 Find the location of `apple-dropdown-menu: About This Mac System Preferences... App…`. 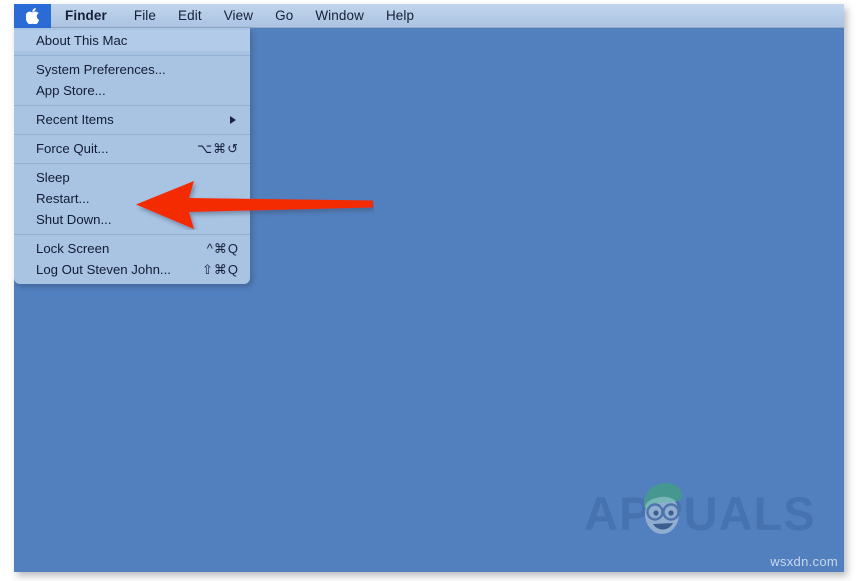

apple-dropdown-menu: About This Mac System Preferences... App… is located at coordinates (132, 156).